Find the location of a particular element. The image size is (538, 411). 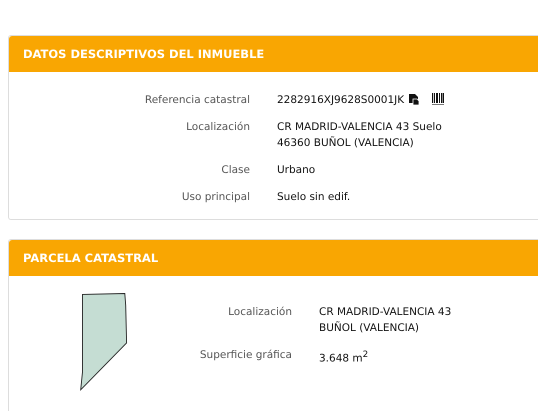

field-label: Uso principal is located at coordinates (215, 197).